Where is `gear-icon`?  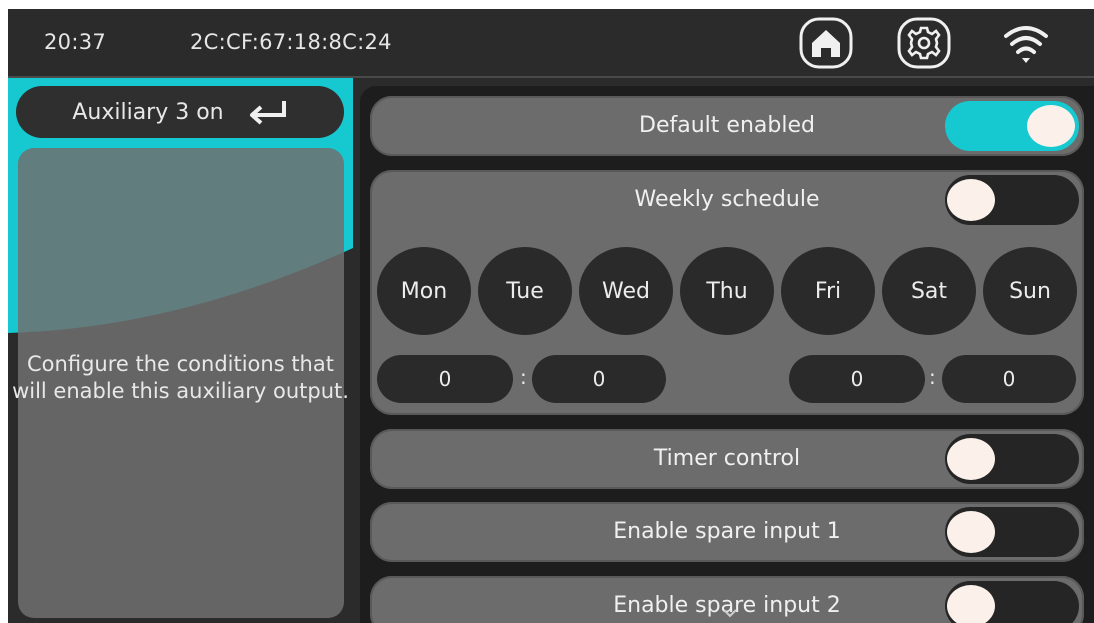 gear-icon is located at coordinates (924, 43).